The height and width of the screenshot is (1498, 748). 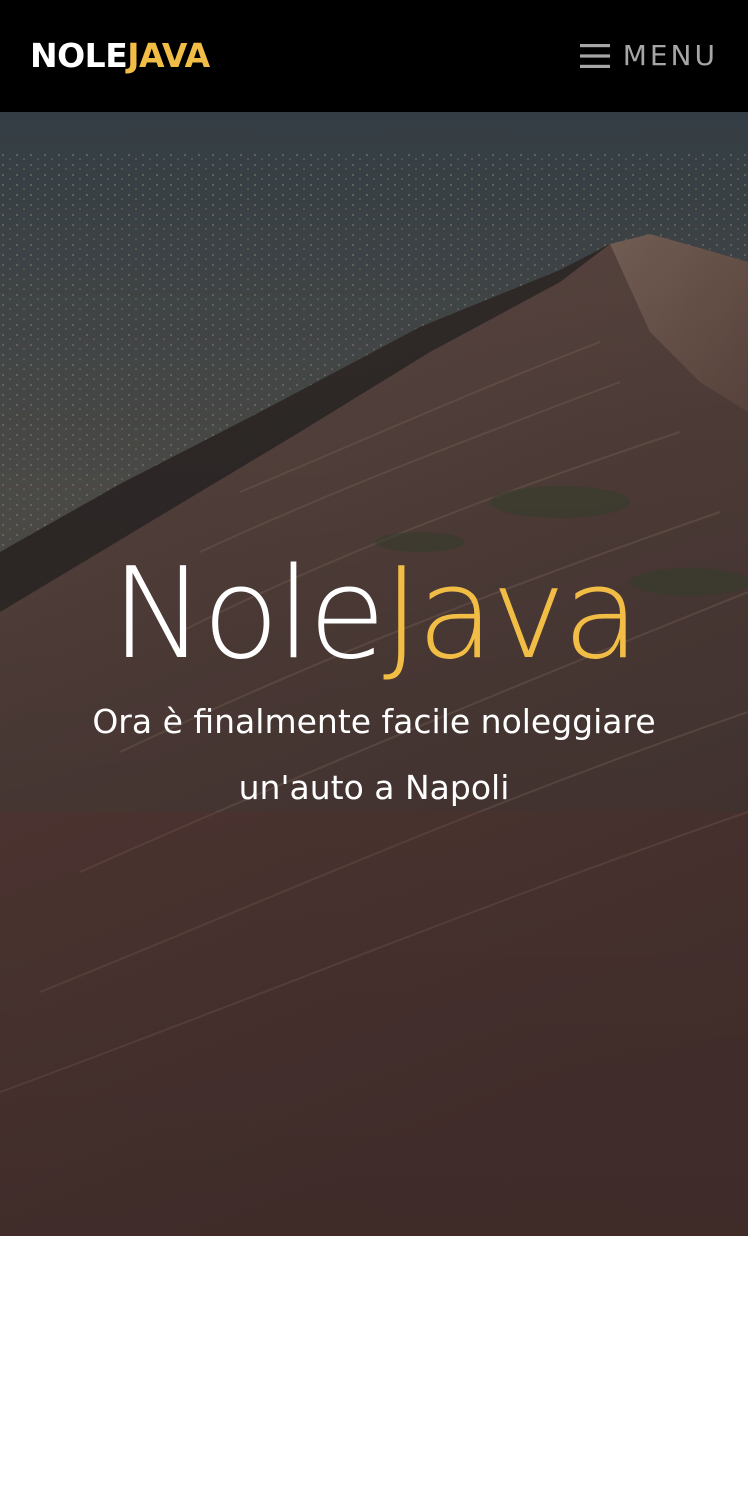 I want to click on menu-label: MENU, so click(x=670, y=55).